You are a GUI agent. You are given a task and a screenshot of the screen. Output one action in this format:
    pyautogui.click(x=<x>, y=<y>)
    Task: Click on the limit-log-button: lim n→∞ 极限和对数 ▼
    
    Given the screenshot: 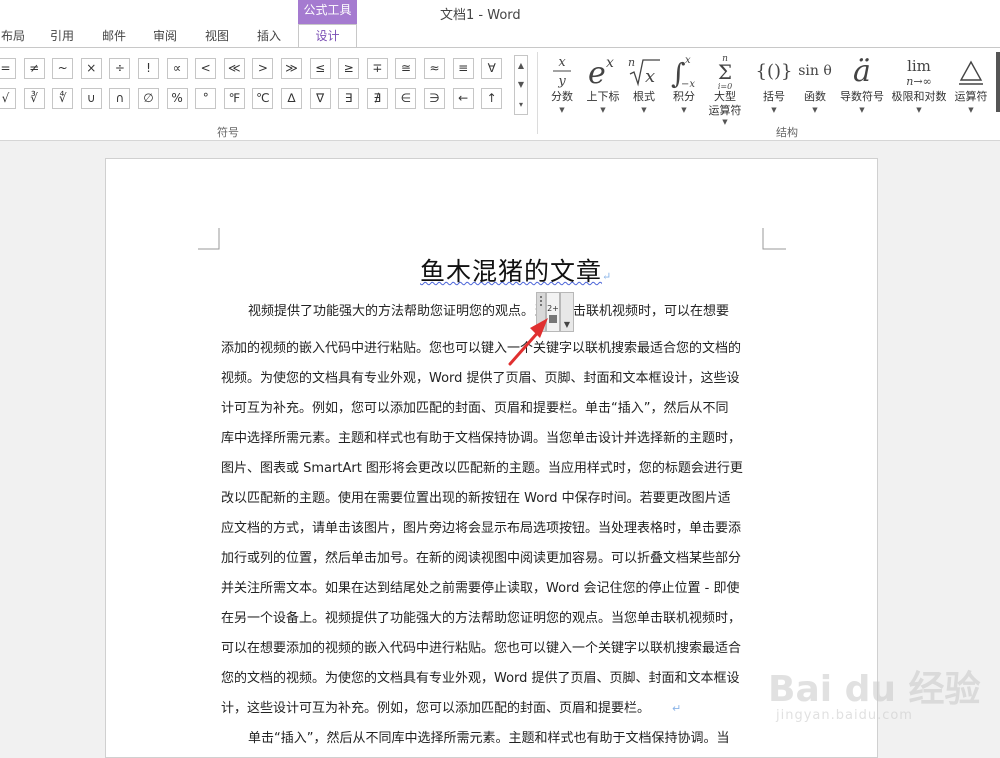 What is the action you would take?
    pyautogui.click(x=919, y=86)
    